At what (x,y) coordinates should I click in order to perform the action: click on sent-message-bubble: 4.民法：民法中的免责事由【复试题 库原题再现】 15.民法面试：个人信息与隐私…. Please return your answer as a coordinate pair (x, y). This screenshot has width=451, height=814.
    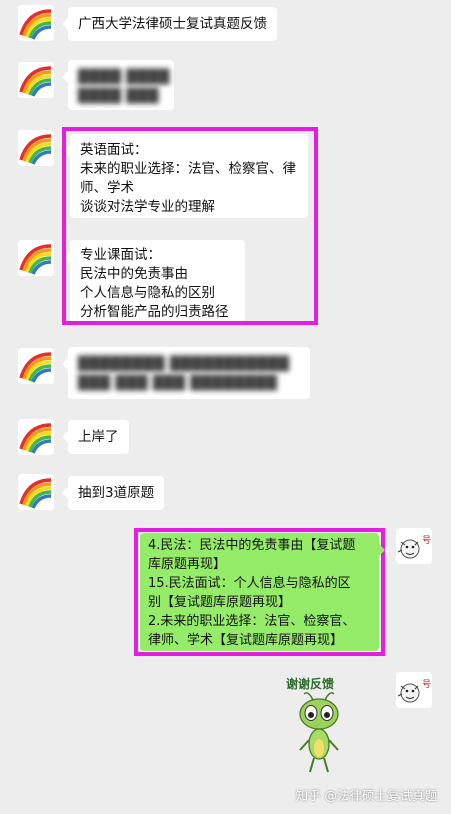
    Looking at the image, I should click on (262, 592).